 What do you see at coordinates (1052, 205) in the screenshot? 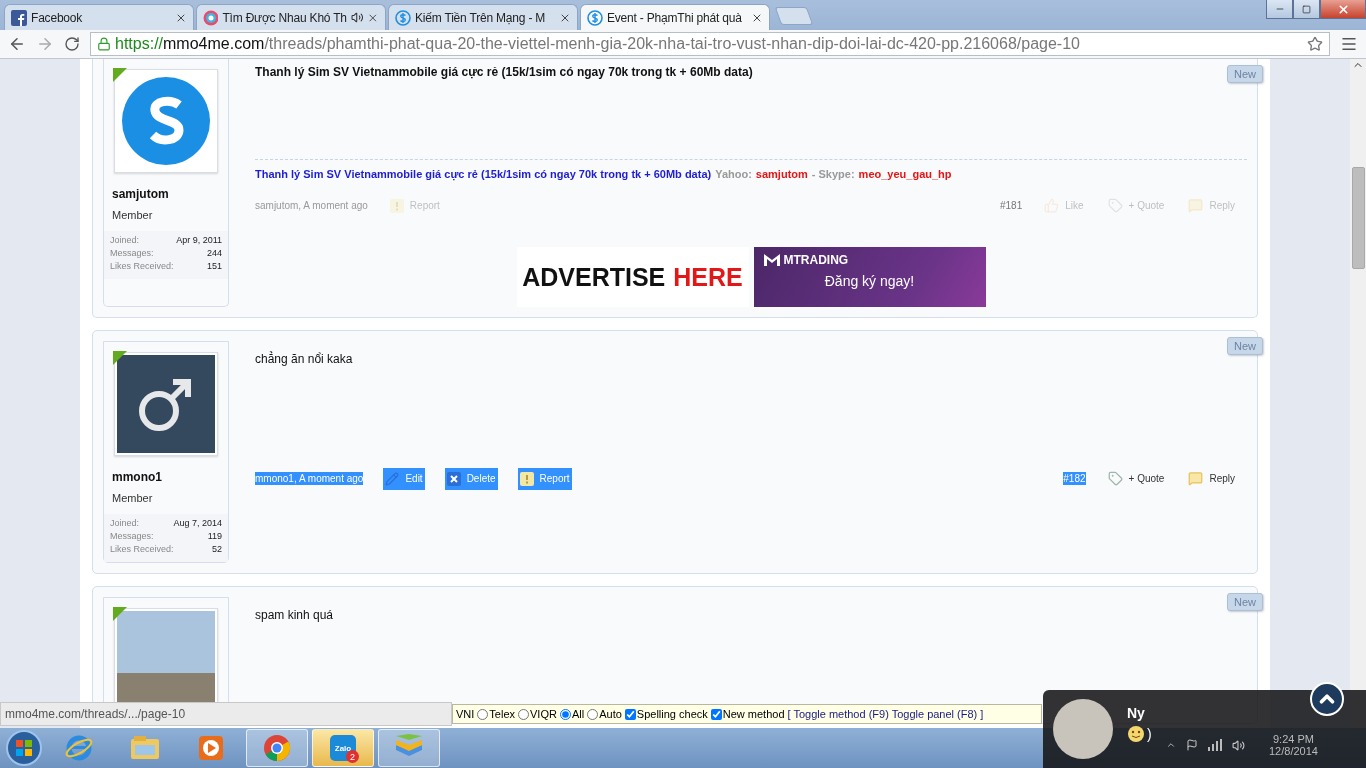
I see `thumbs-up-icon` at bounding box center [1052, 205].